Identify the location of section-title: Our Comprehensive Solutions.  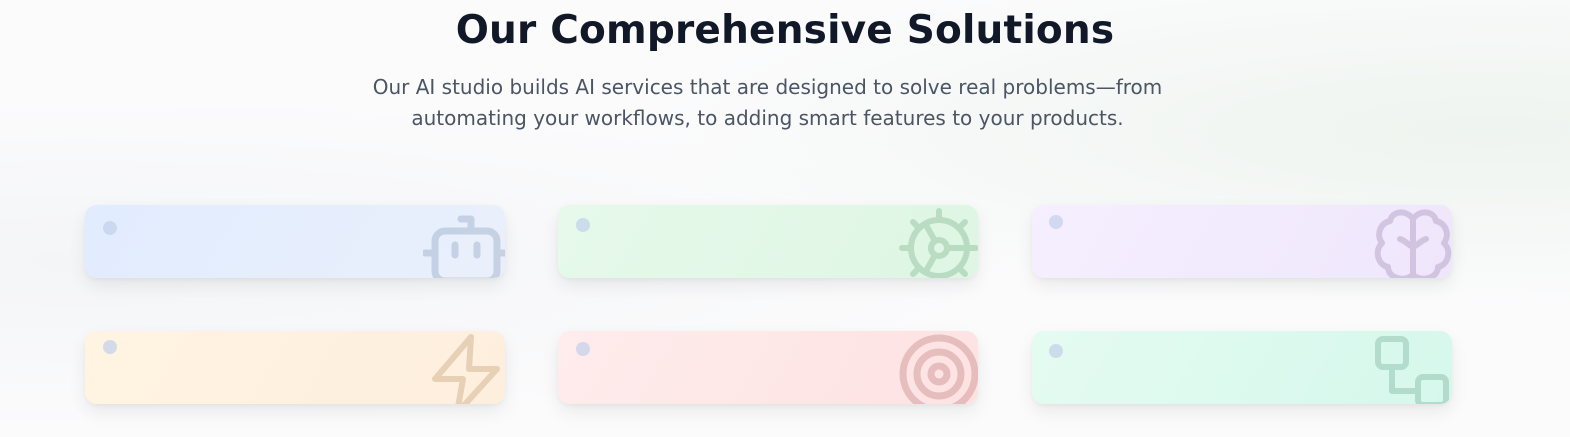
(785, 30).